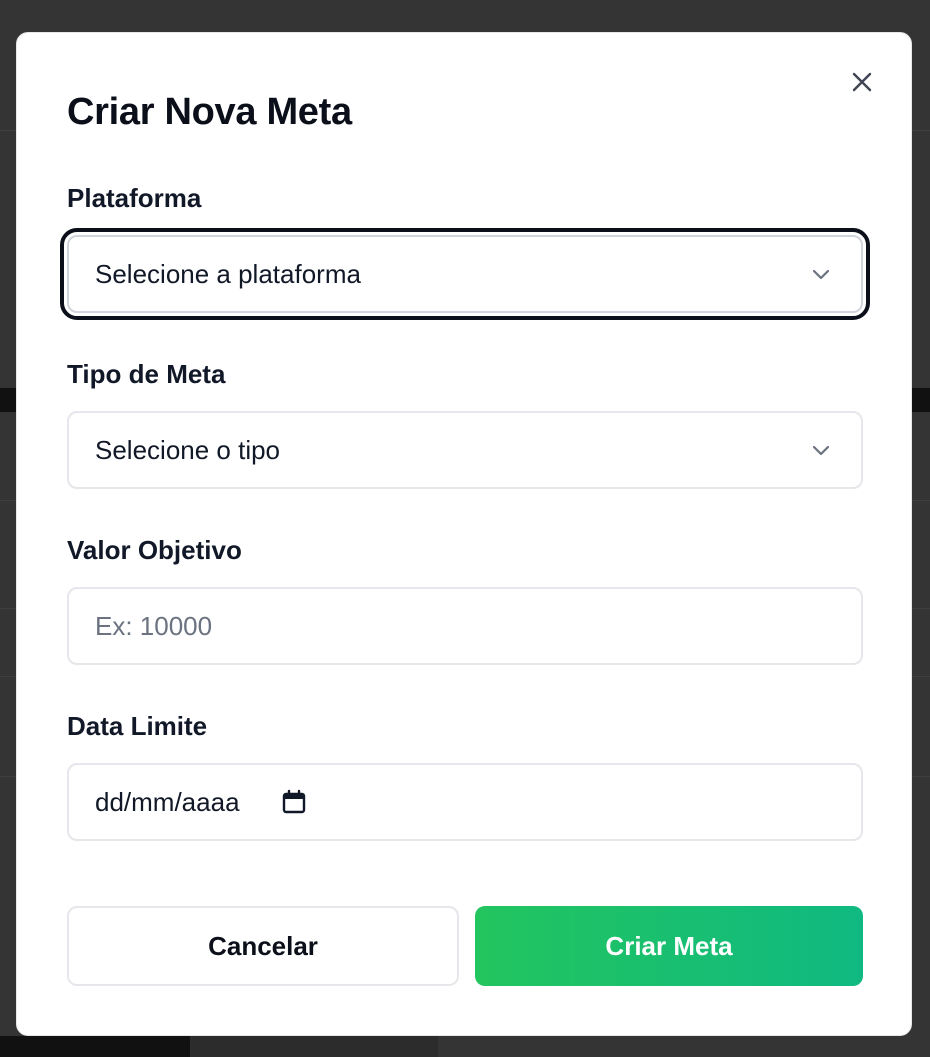  What do you see at coordinates (167, 801) in the screenshot?
I see `deadline-placeholder: dd/mm/aaaa` at bounding box center [167, 801].